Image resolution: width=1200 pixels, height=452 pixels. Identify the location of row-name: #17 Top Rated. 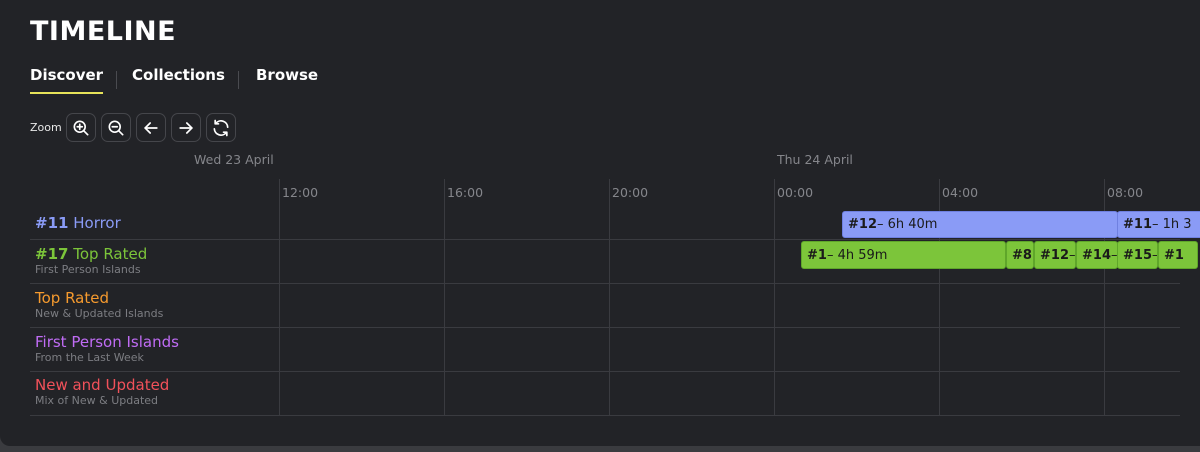
(91, 254).